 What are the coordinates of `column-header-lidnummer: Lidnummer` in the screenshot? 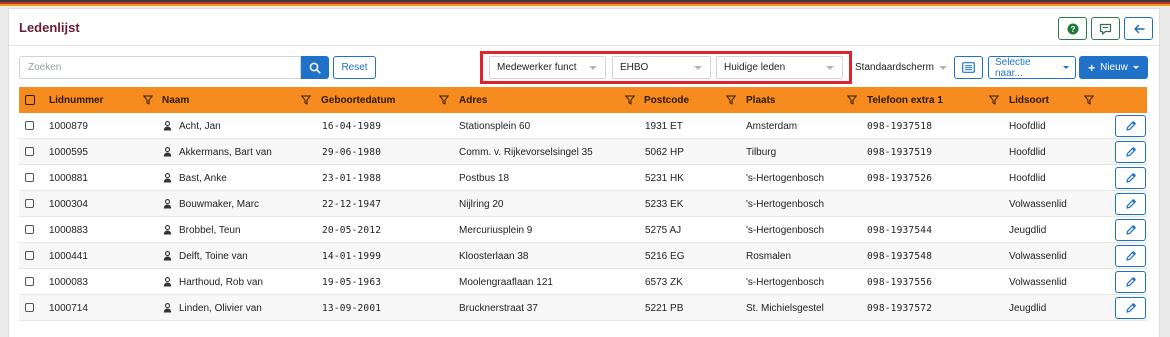 It's located at (76, 100).